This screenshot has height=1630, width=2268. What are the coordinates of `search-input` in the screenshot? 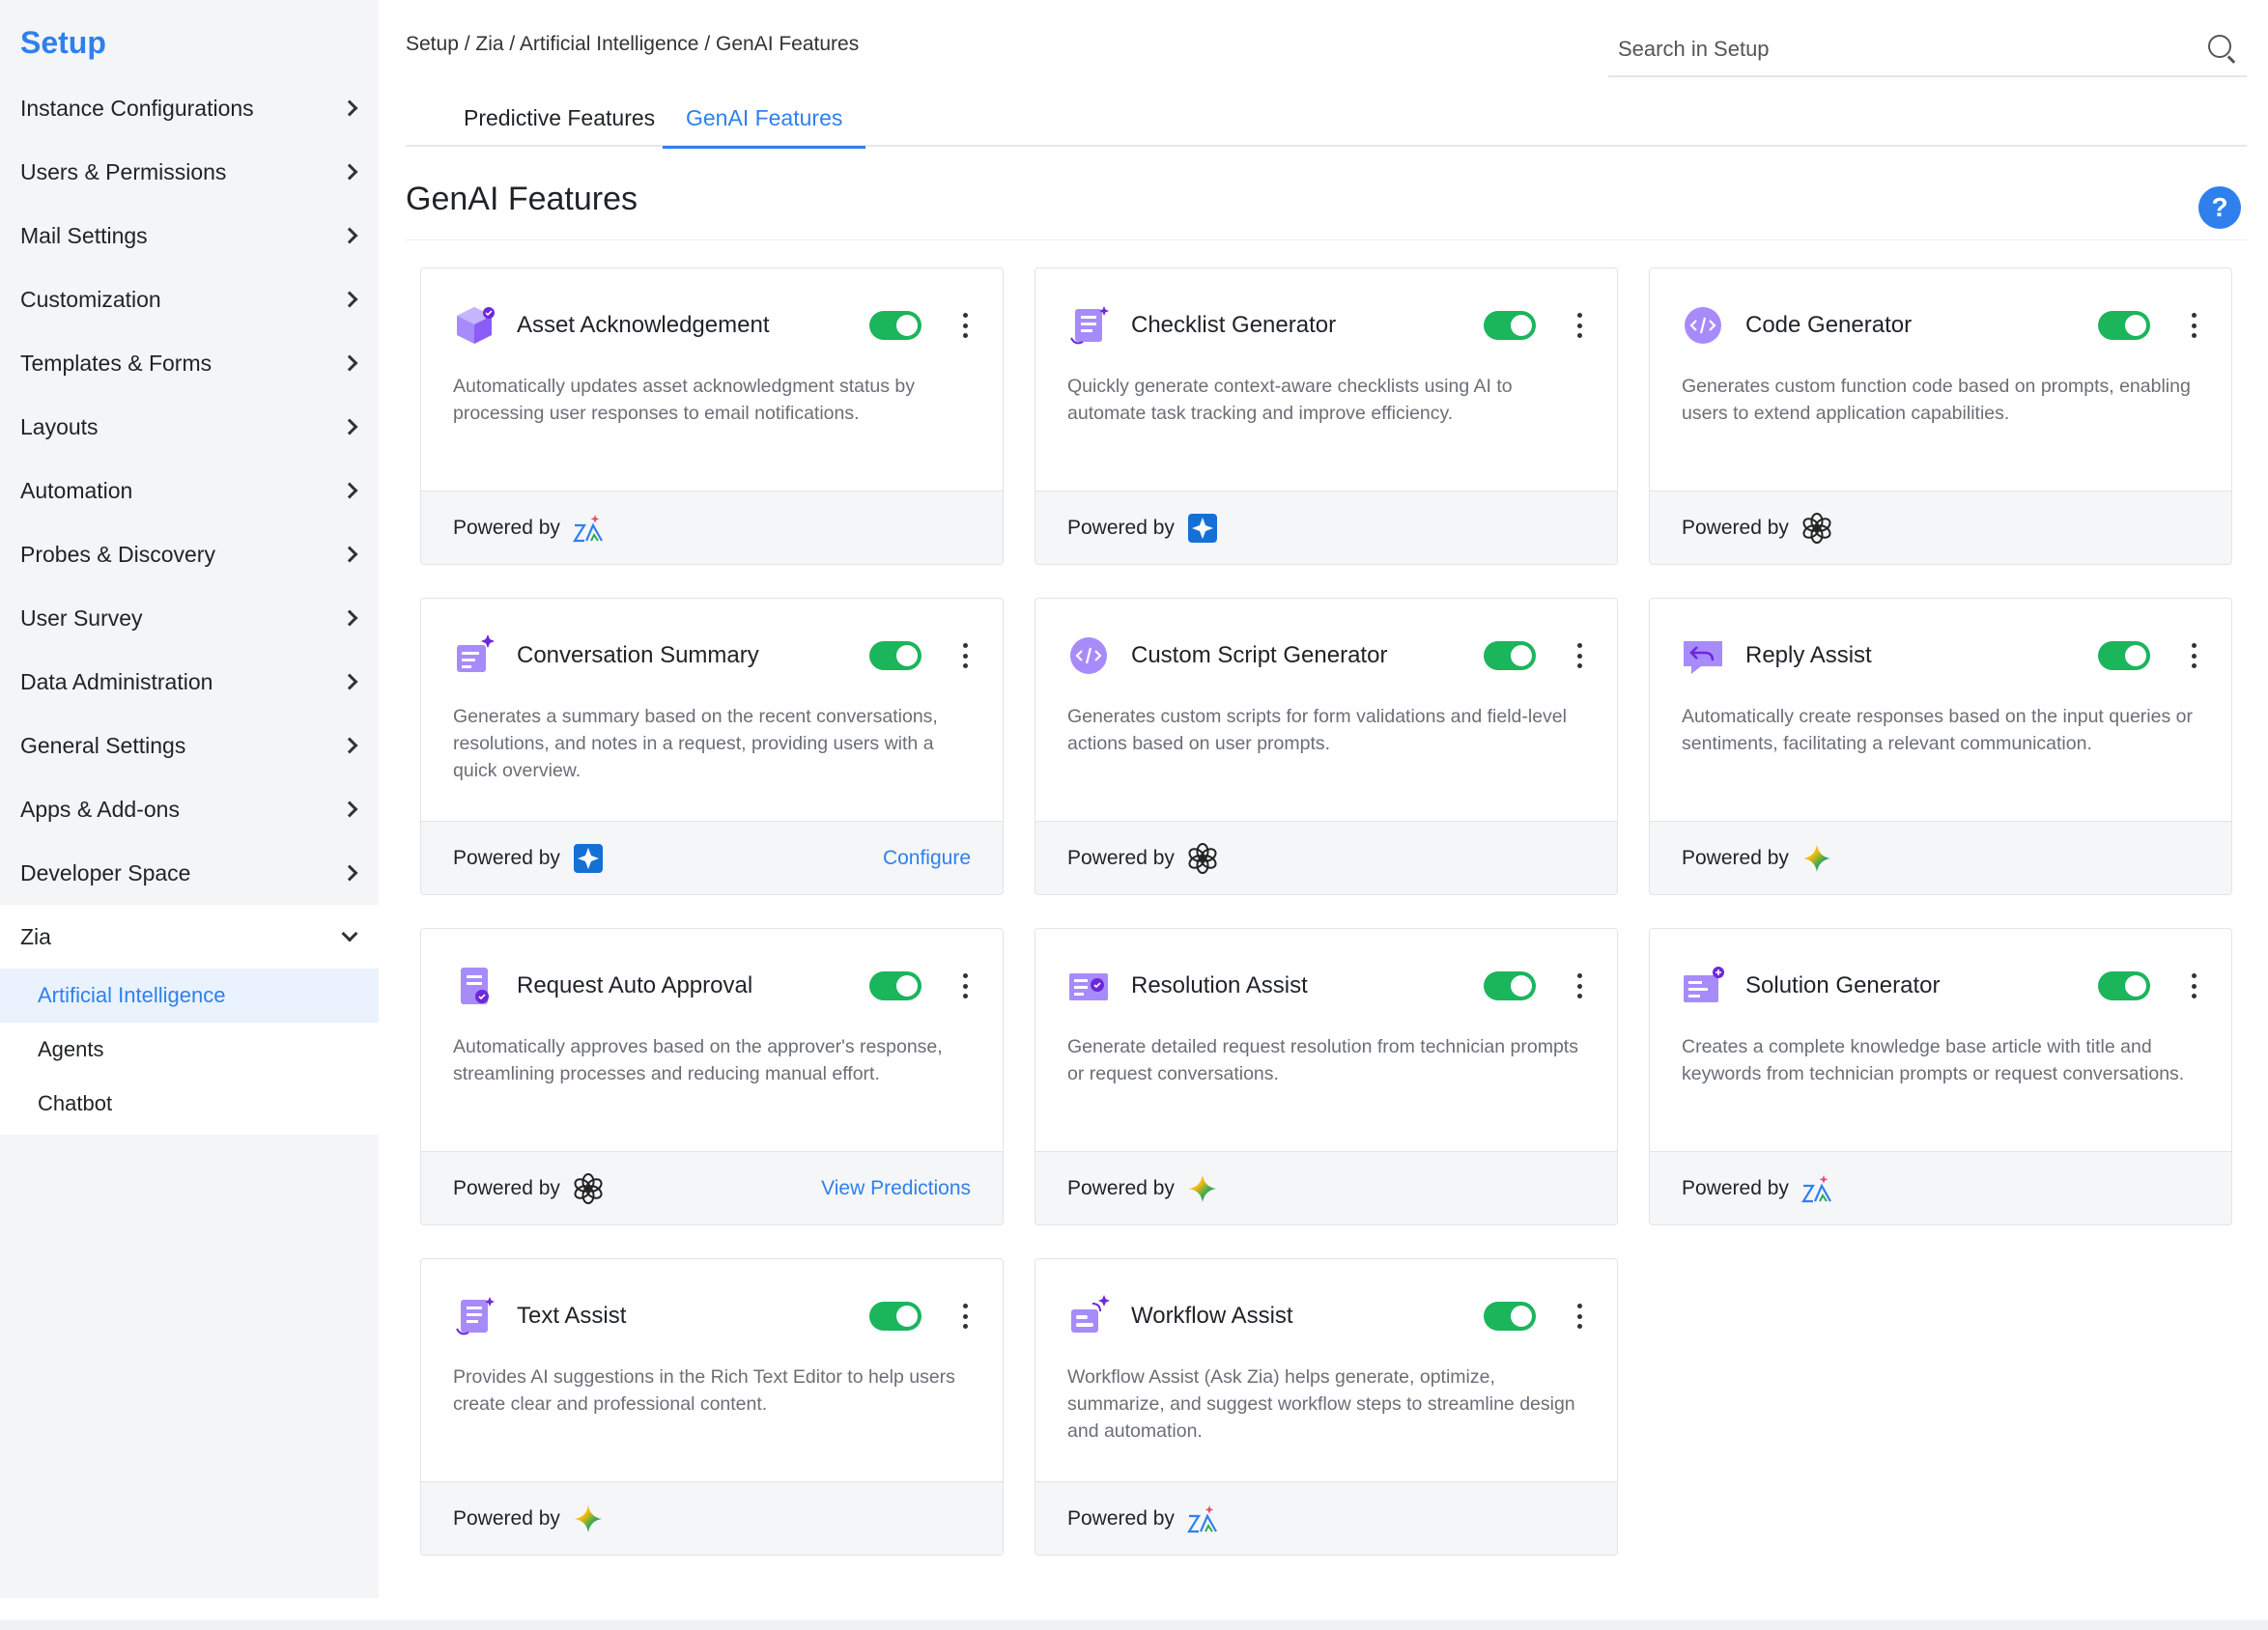 It's located at (1888, 49).